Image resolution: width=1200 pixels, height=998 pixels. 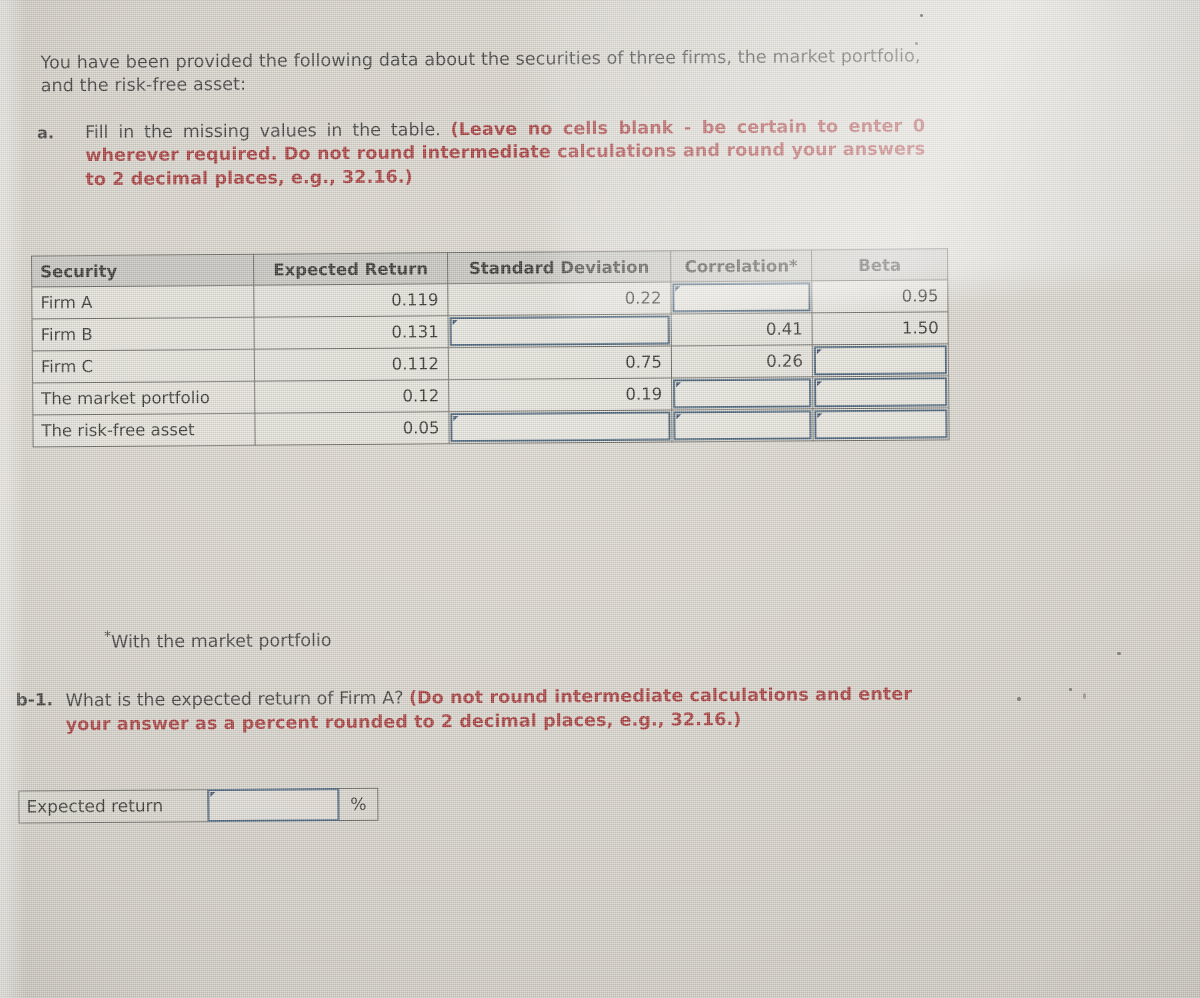 What do you see at coordinates (34, 700) in the screenshot?
I see `question-b1-letter: b-1.` at bounding box center [34, 700].